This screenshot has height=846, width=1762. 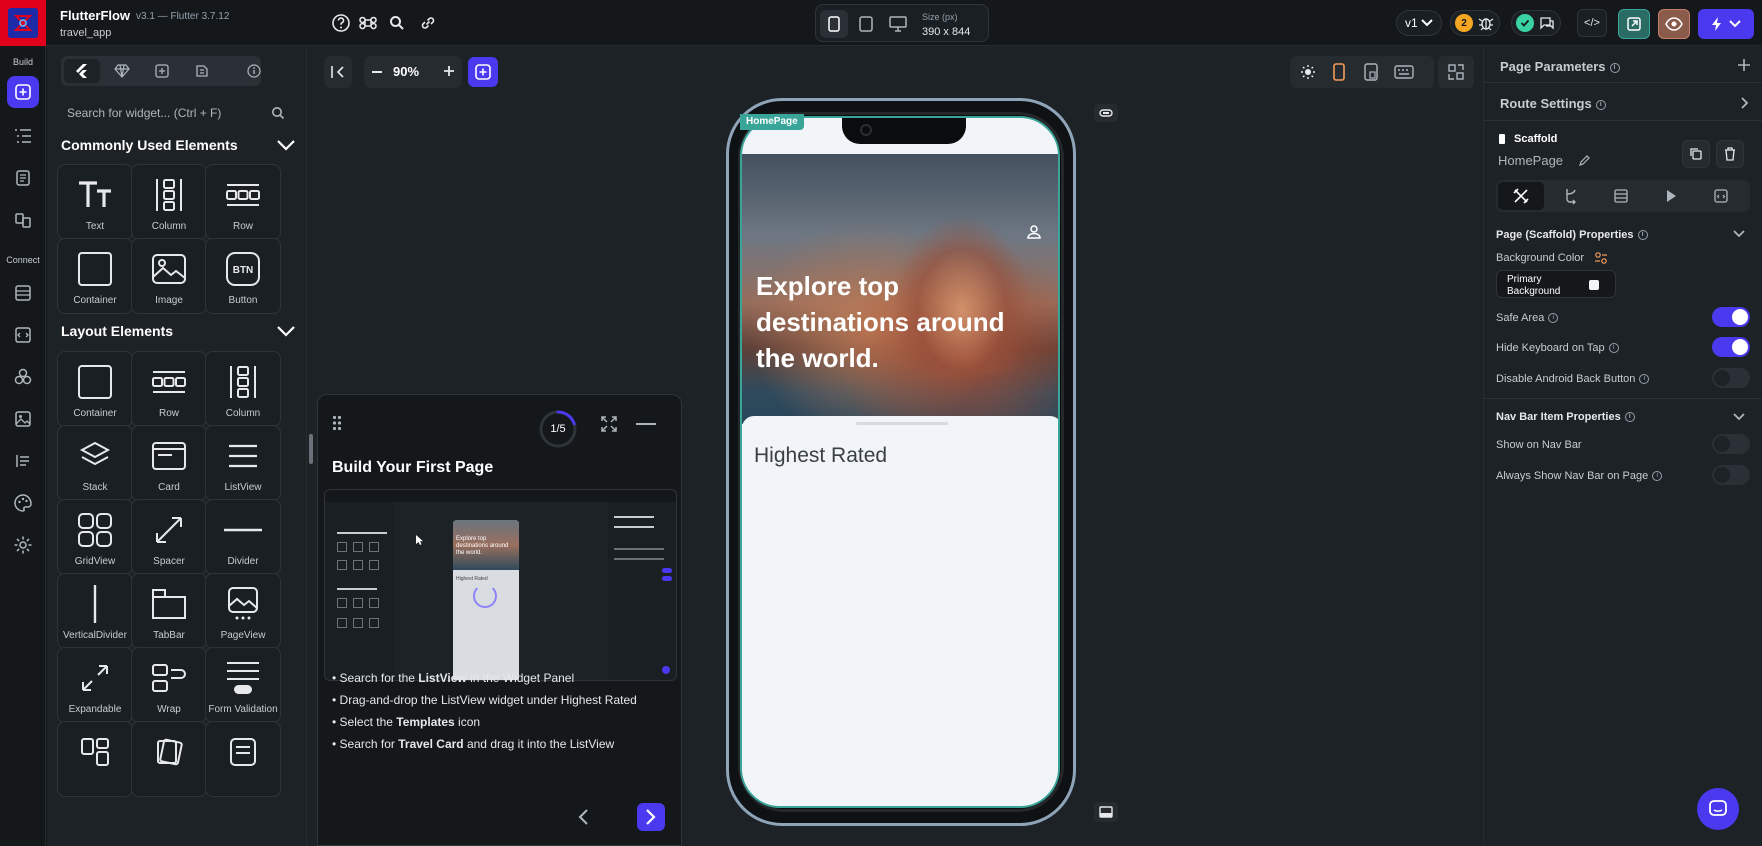 I want to click on zoom-in-button, so click(x=449, y=71).